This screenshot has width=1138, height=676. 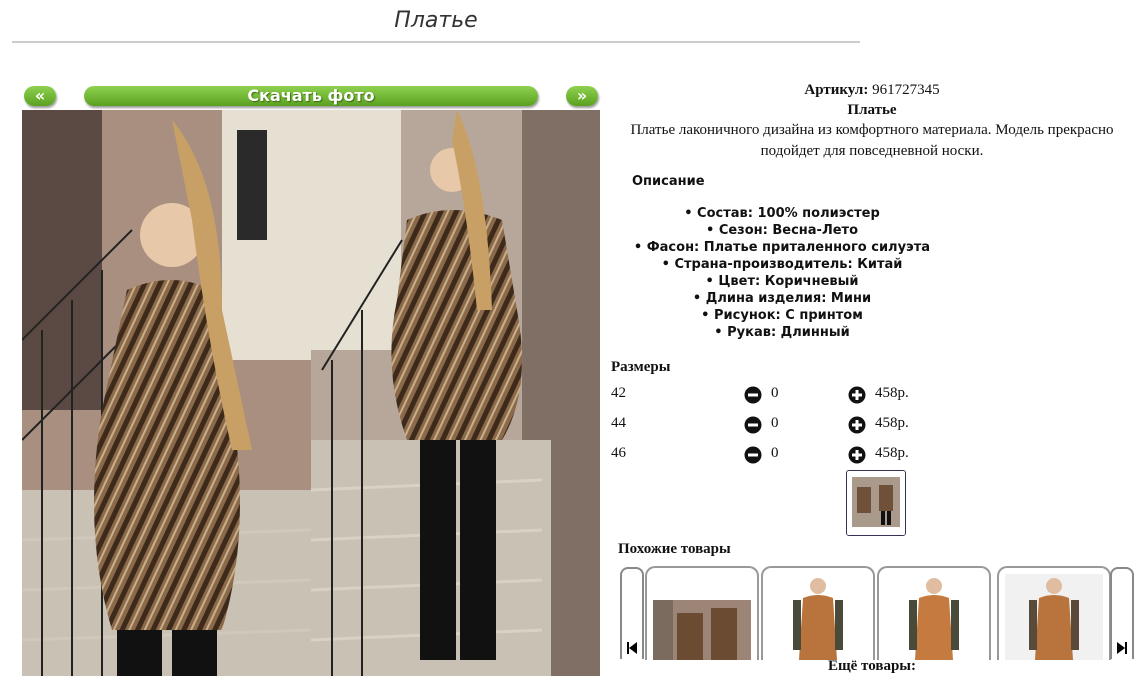 I want to click on property-item: • Состав: 100% полиэстер, so click(x=782, y=213).